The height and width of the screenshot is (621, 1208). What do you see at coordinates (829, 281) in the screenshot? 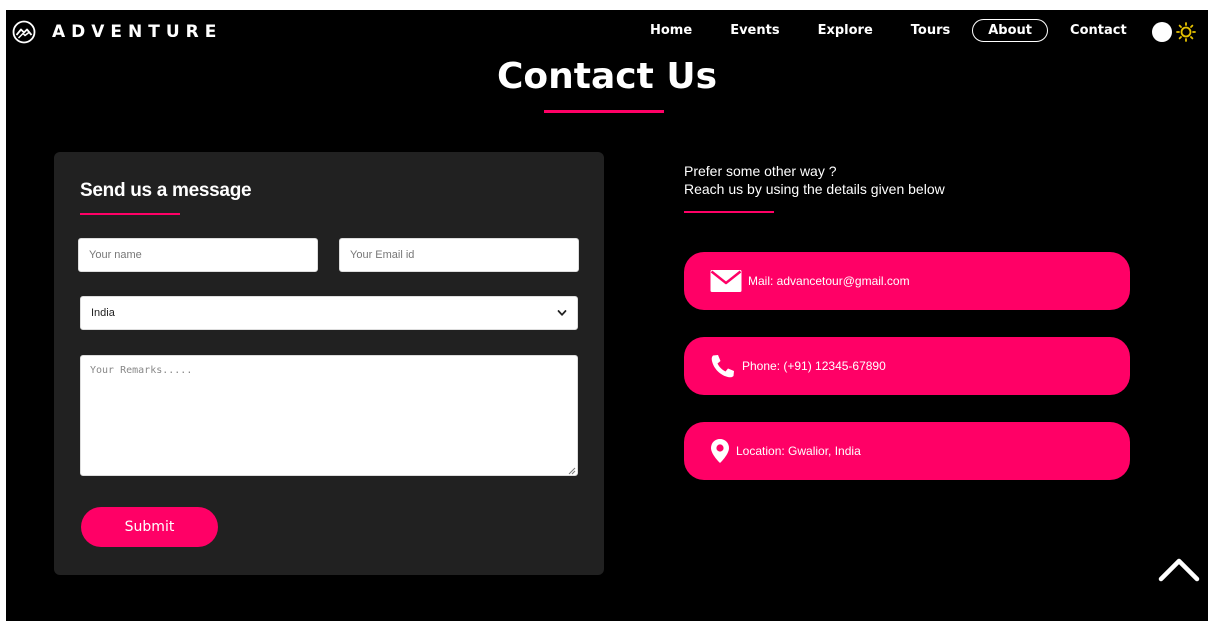
I see `mail-text: Mail: advancetour@gmail.com` at bounding box center [829, 281].